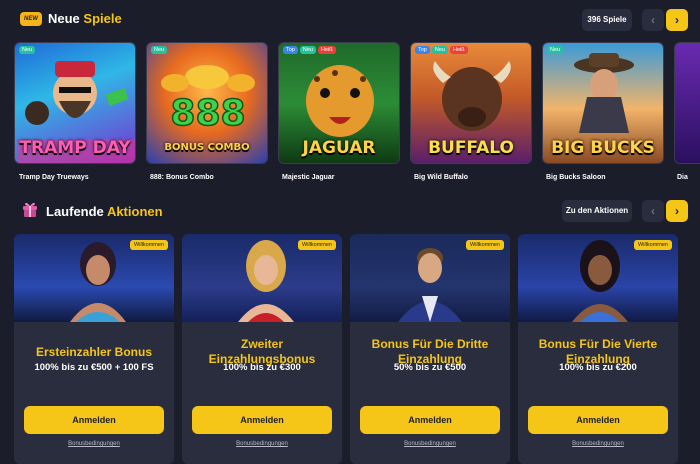 The image size is (700, 464). I want to click on new-games-title: Neue Spiele, so click(85, 18).